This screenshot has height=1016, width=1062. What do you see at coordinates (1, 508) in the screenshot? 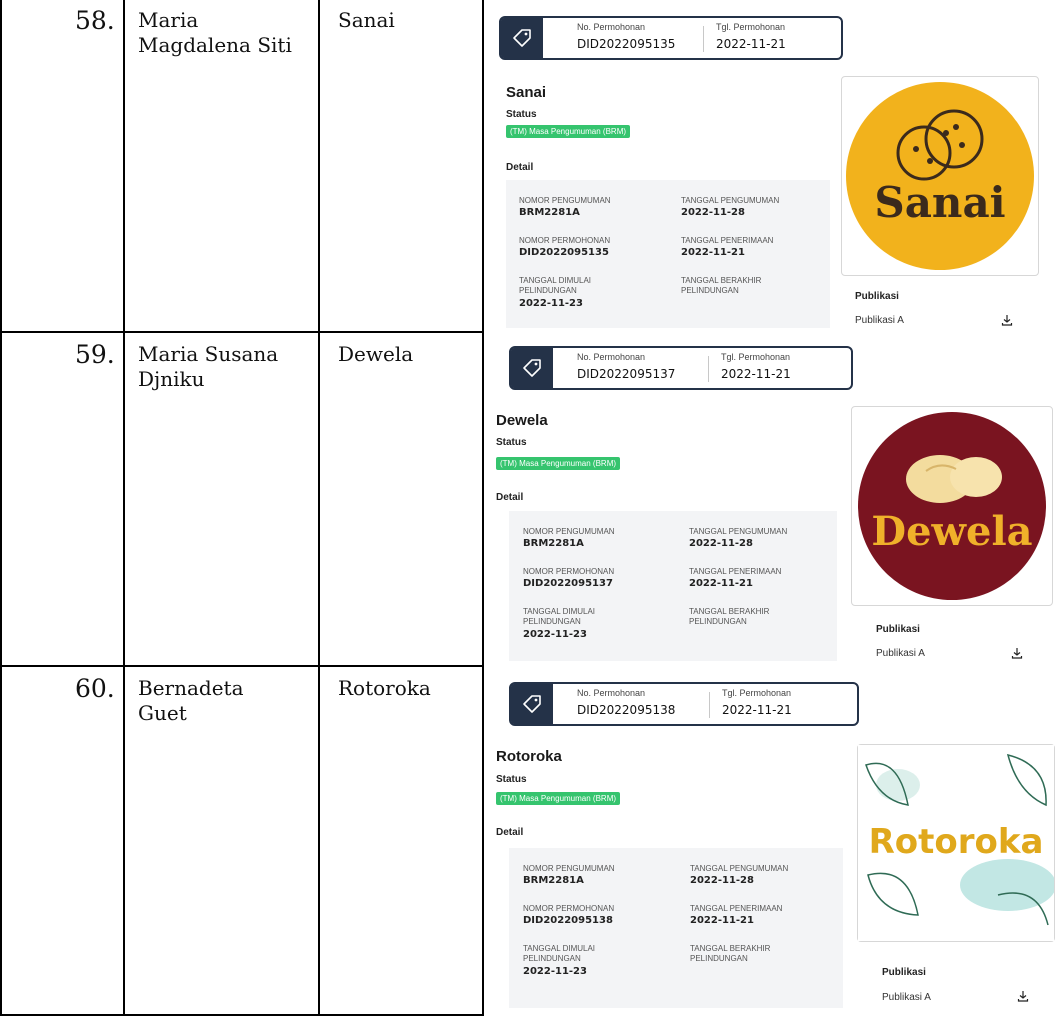
I see `table-border-left` at bounding box center [1, 508].